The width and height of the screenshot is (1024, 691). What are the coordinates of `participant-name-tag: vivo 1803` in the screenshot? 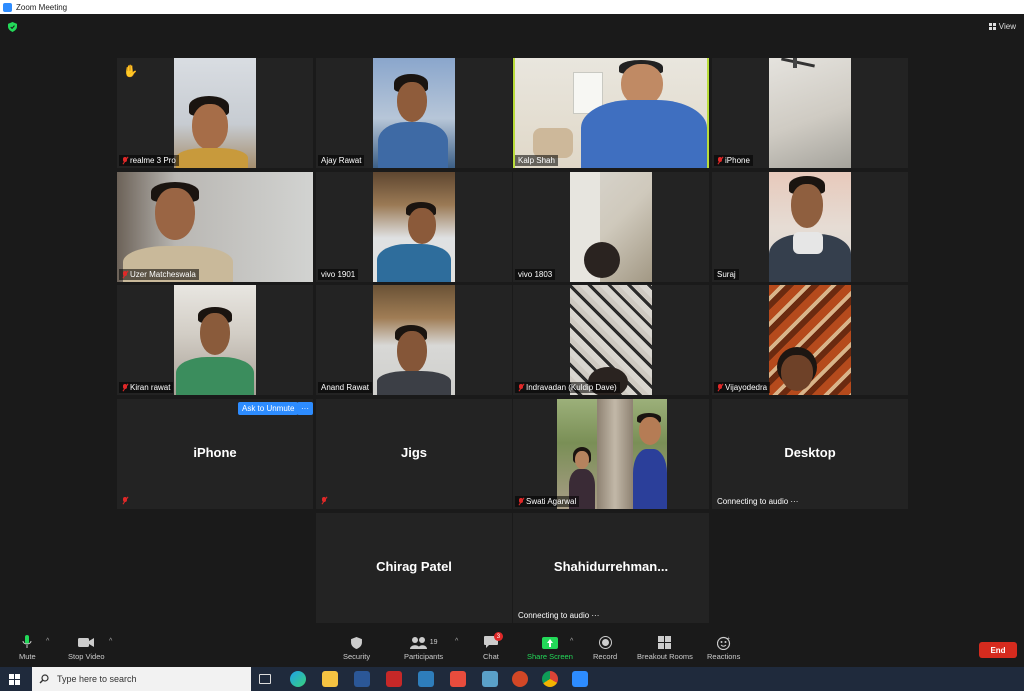 It's located at (535, 274).